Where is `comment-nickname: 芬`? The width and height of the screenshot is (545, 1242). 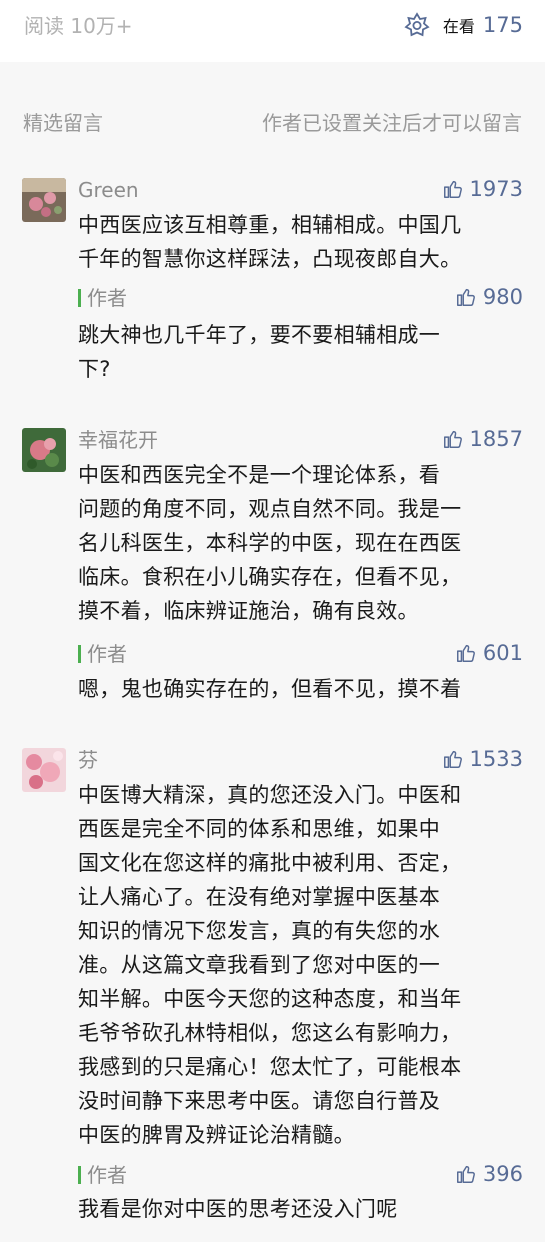
comment-nickname: 芬 is located at coordinates (88, 760).